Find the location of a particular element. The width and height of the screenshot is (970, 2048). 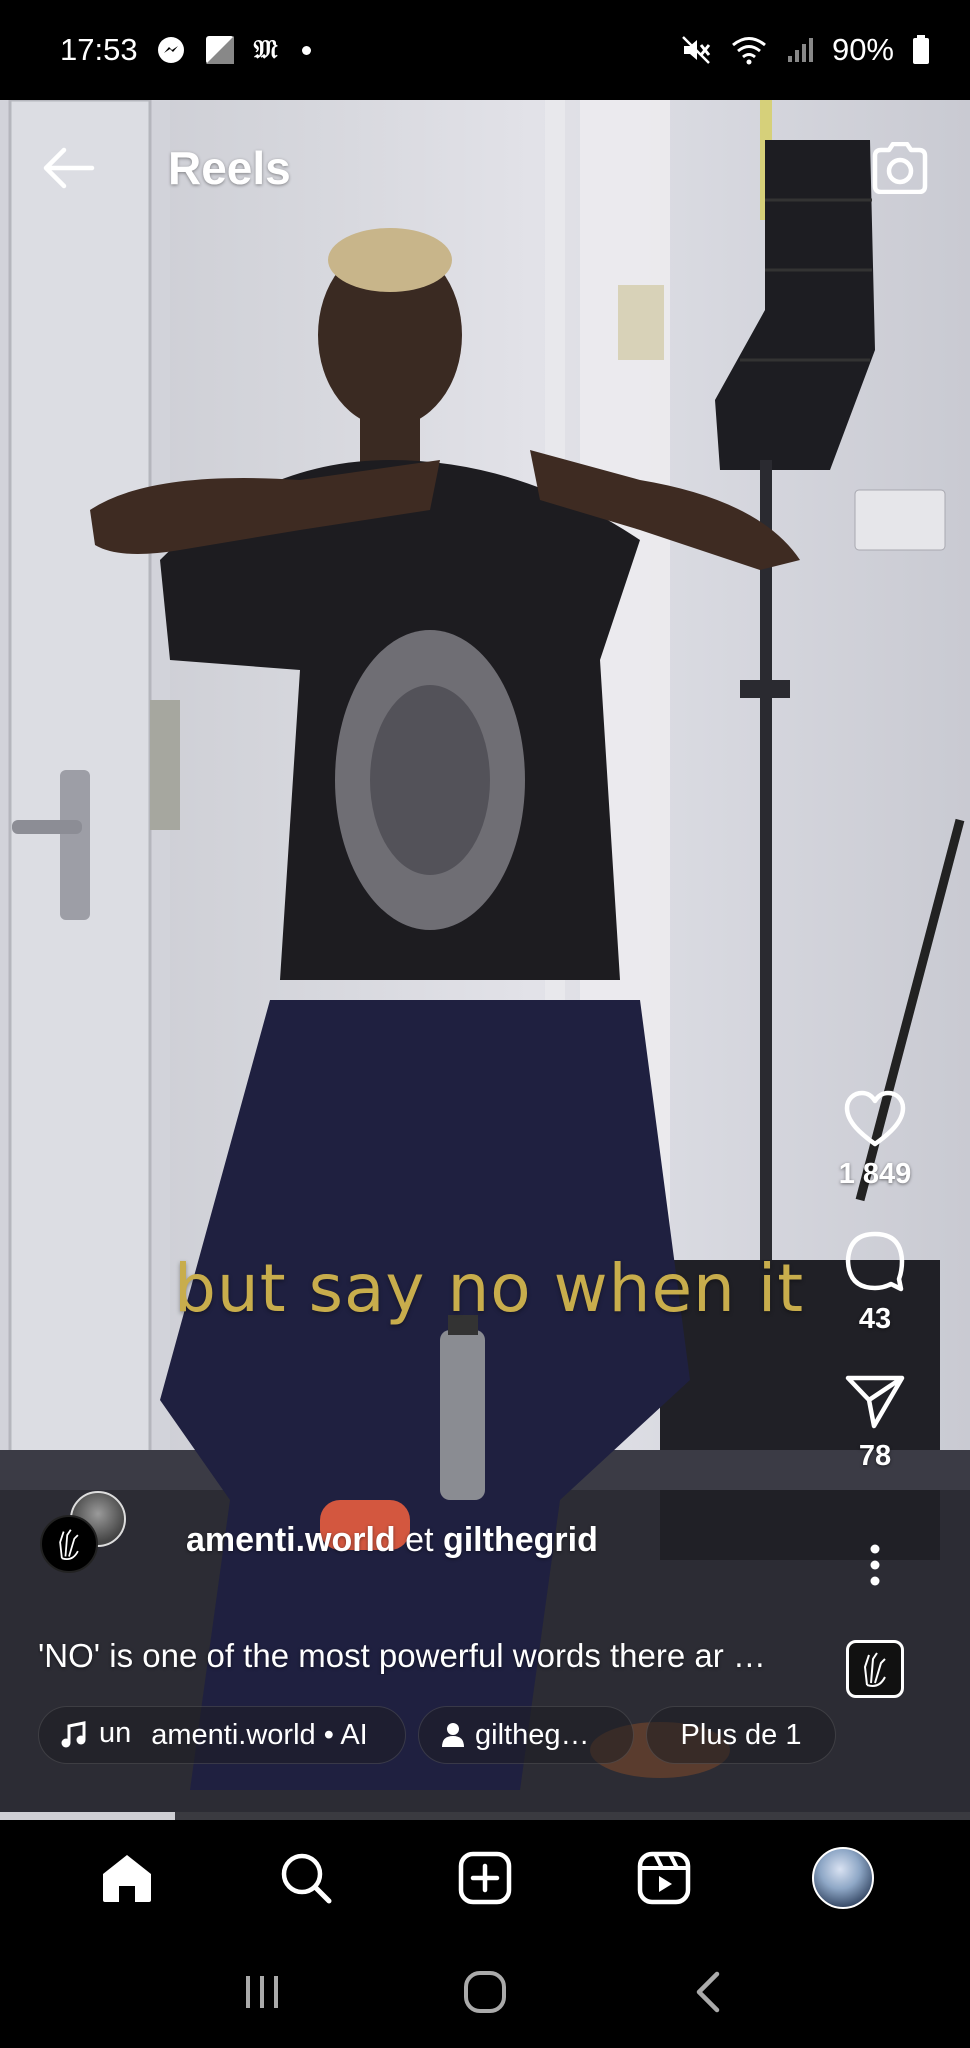

like-count: 1 849 is located at coordinates (875, 1174).